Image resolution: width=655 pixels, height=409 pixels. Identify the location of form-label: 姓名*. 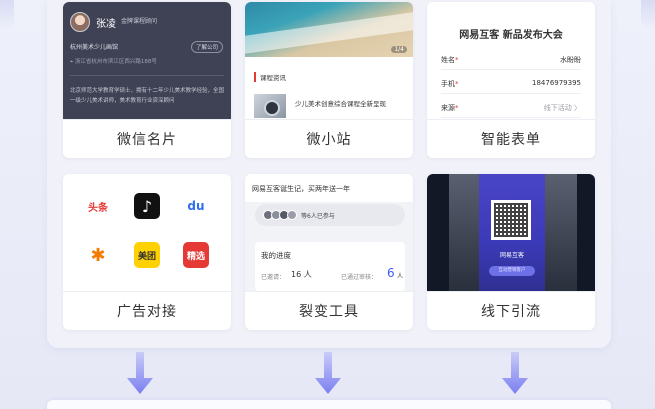
(450, 60).